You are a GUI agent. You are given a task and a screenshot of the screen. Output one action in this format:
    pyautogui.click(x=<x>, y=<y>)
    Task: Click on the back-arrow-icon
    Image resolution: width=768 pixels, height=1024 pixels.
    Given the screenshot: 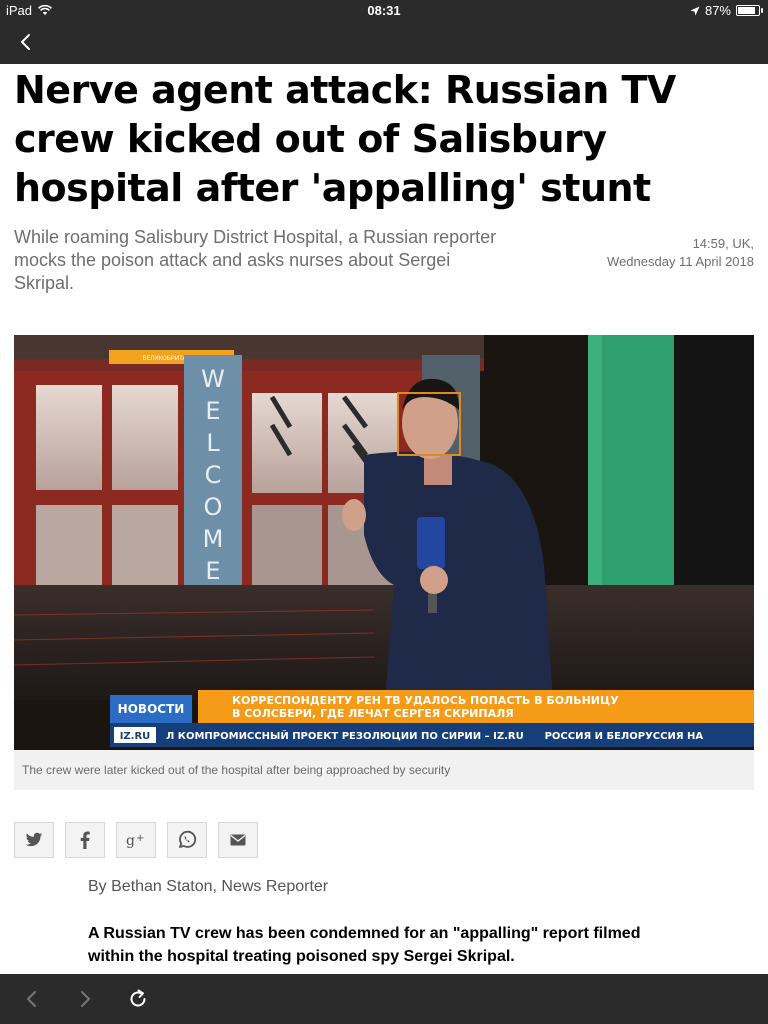 What is the action you would take?
    pyautogui.click(x=31, y=999)
    